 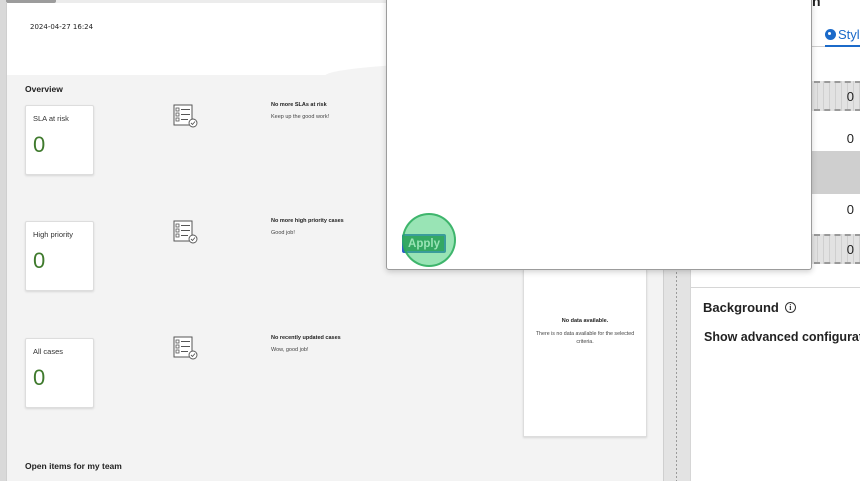 I want to click on empty-message-subtitle: Wow, good job!, so click(x=290, y=350).